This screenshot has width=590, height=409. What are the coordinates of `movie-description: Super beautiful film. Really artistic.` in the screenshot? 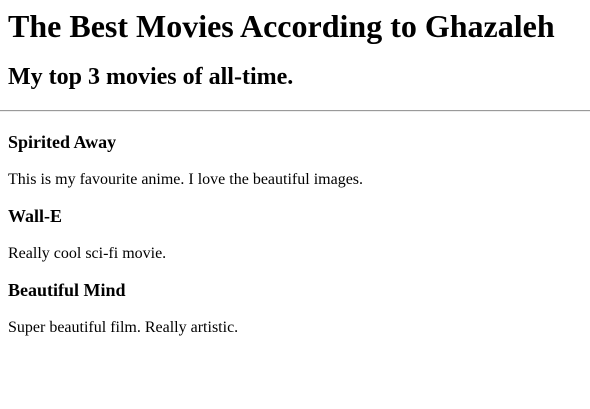 It's located at (123, 327).